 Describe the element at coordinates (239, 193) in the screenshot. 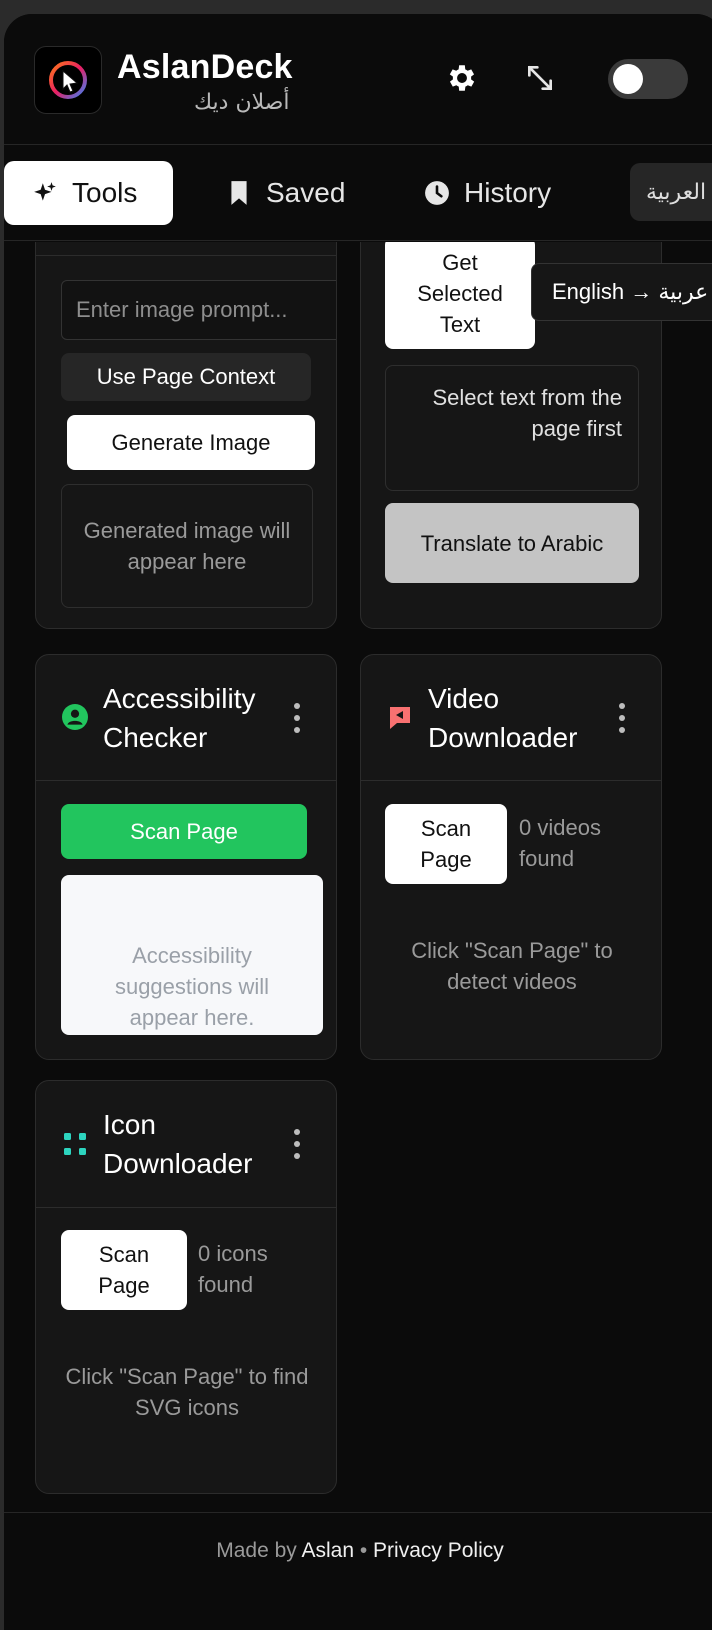

I see `bookmark-icon` at that location.